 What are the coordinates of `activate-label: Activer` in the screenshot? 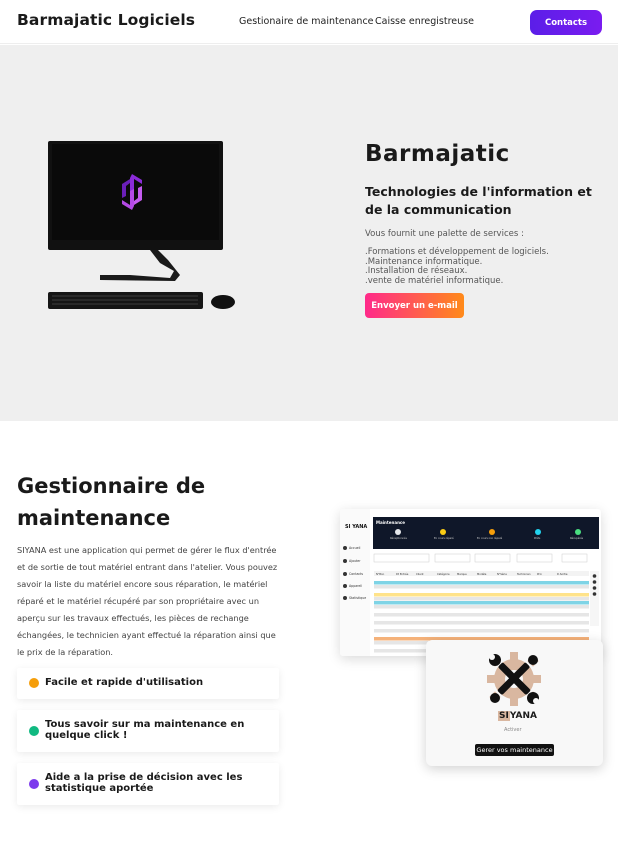 It's located at (513, 730).